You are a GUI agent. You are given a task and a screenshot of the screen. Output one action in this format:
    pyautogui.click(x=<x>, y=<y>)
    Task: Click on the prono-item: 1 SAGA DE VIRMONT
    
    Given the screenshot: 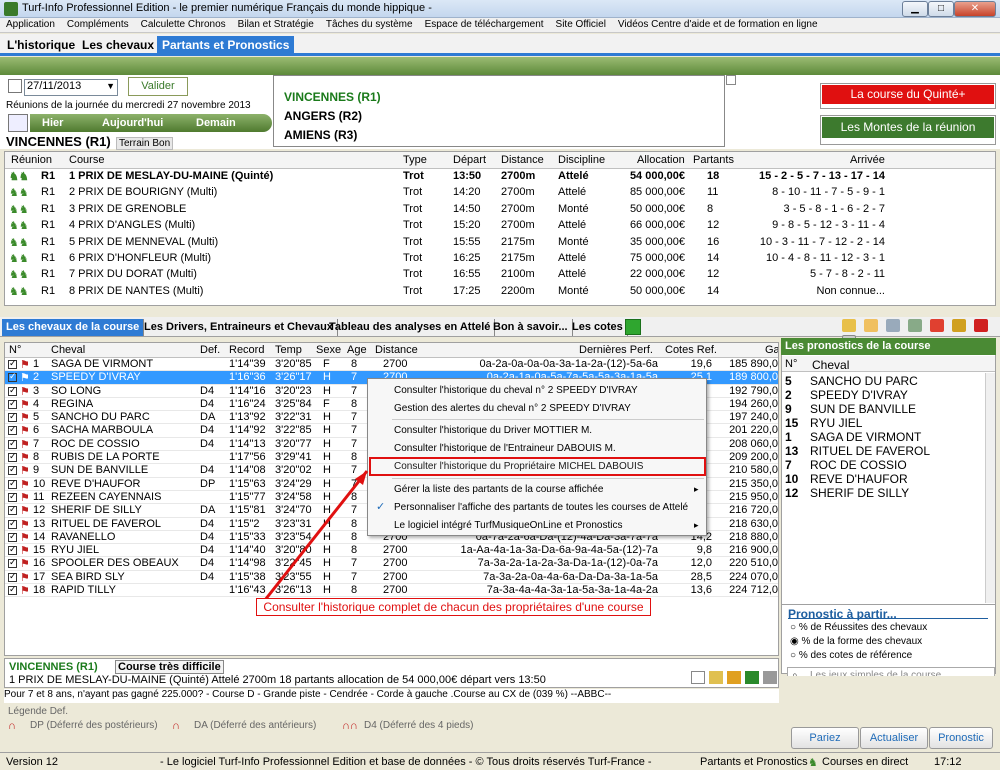 What is the action you would take?
    pyautogui.click(x=853, y=437)
    